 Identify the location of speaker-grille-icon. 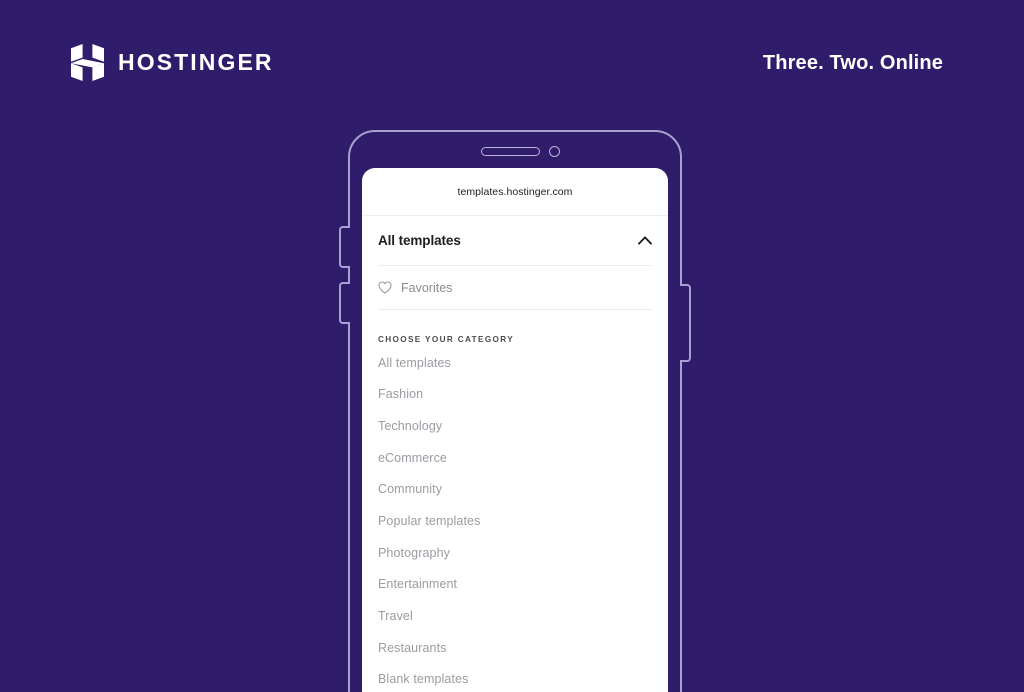
(510, 151).